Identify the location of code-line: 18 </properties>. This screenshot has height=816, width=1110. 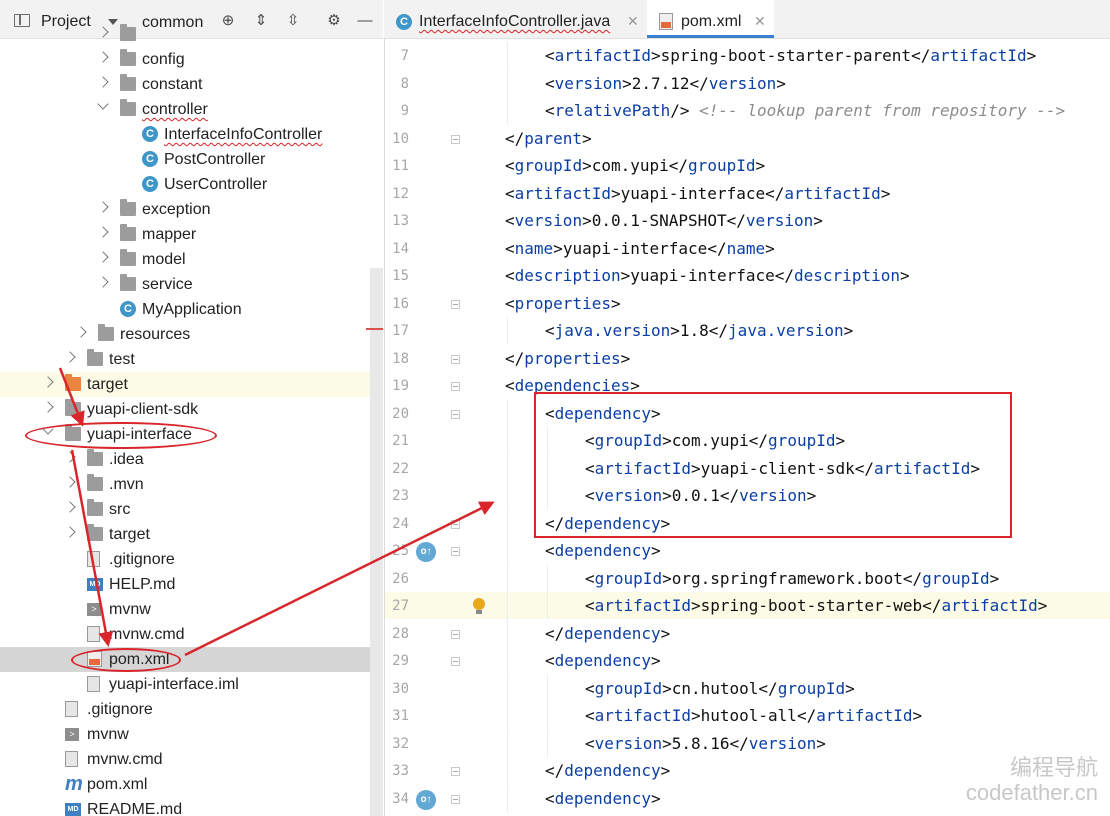
(747, 358).